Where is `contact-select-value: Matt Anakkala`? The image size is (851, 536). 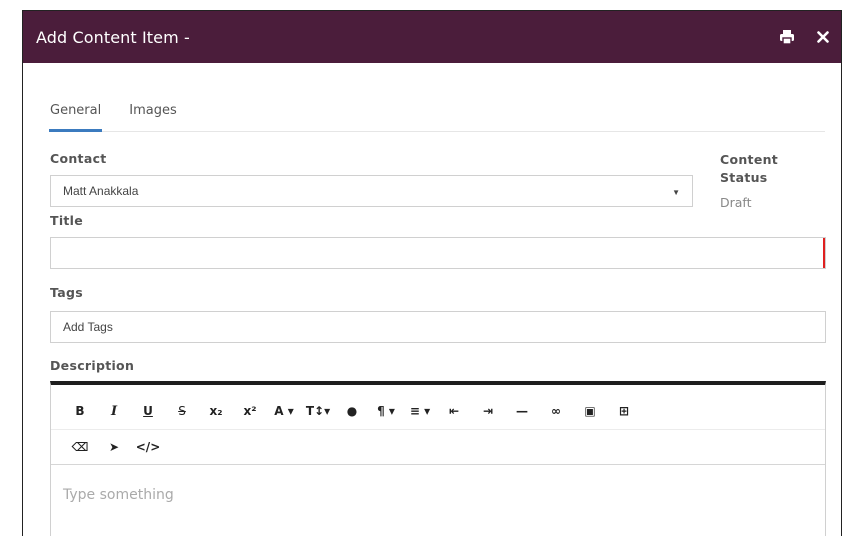
contact-select-value: Matt Anakkala is located at coordinates (101, 191).